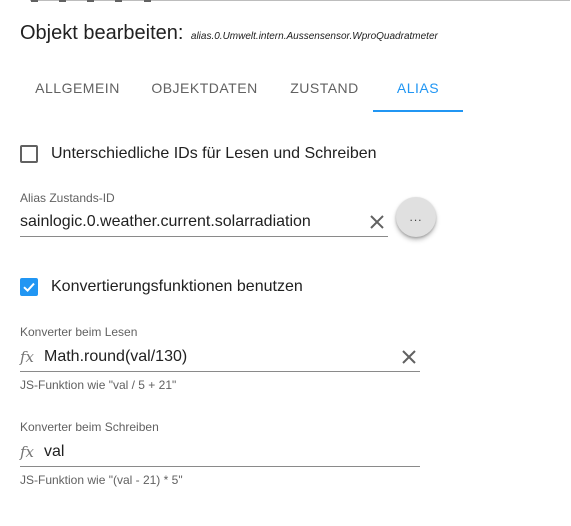  I want to click on tab-allgemein: ALLGEMEIN, so click(77, 90).